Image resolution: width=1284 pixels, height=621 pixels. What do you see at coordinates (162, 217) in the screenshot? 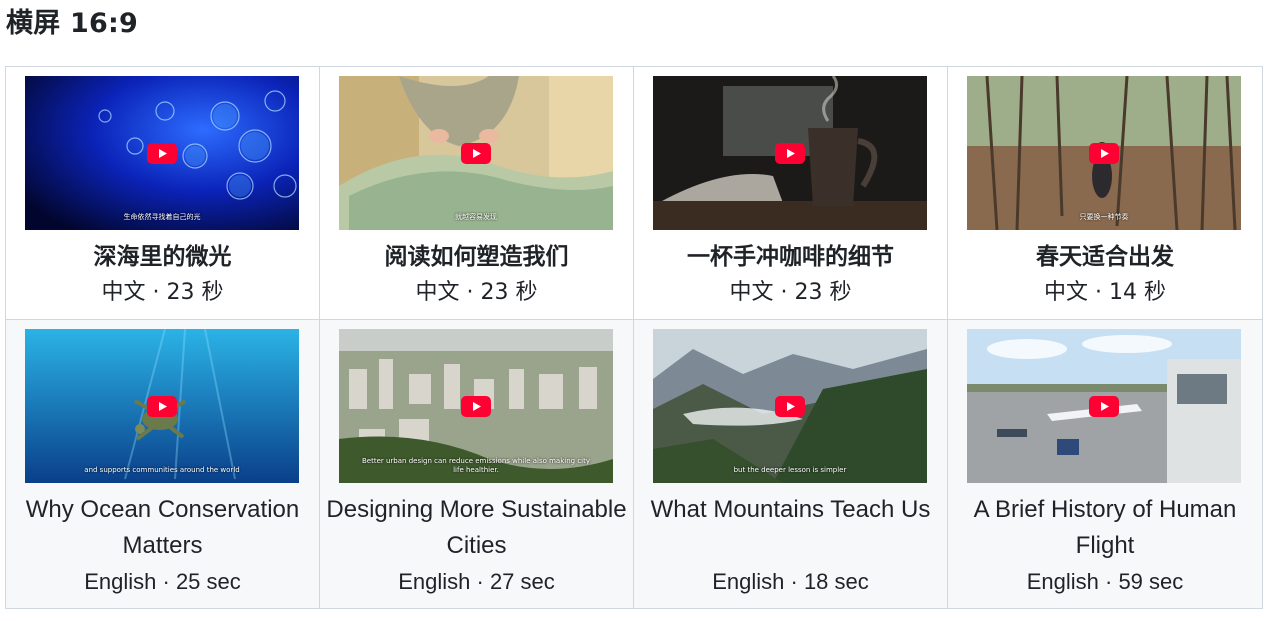
I see `video-subtitle-caption: 生命依然寻找着自己的光` at bounding box center [162, 217].